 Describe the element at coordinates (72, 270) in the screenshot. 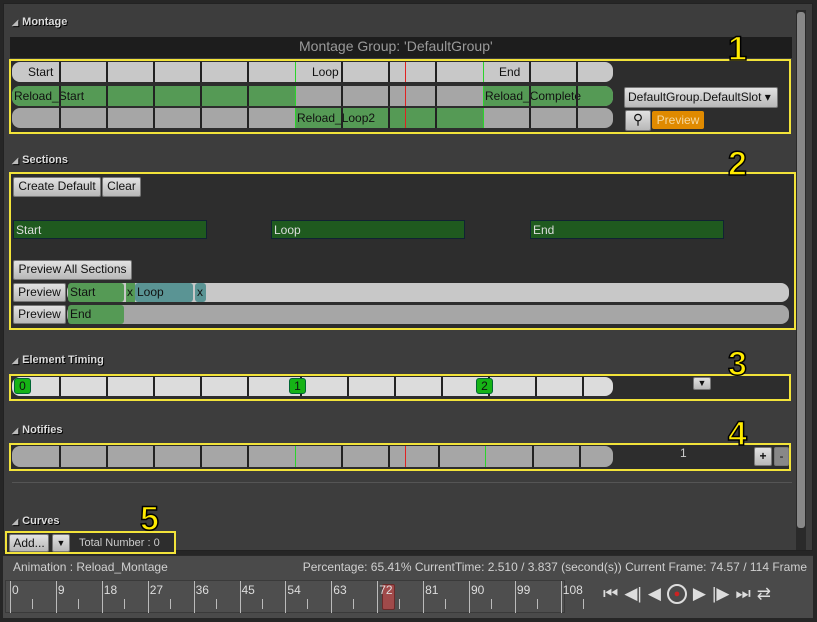

I see `preview-all-sections-button: Preview All Sections` at that location.